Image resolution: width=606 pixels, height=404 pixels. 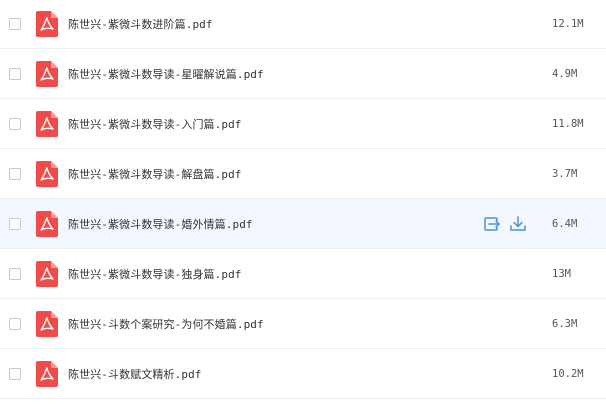 I want to click on share-icon, so click(x=492, y=224).